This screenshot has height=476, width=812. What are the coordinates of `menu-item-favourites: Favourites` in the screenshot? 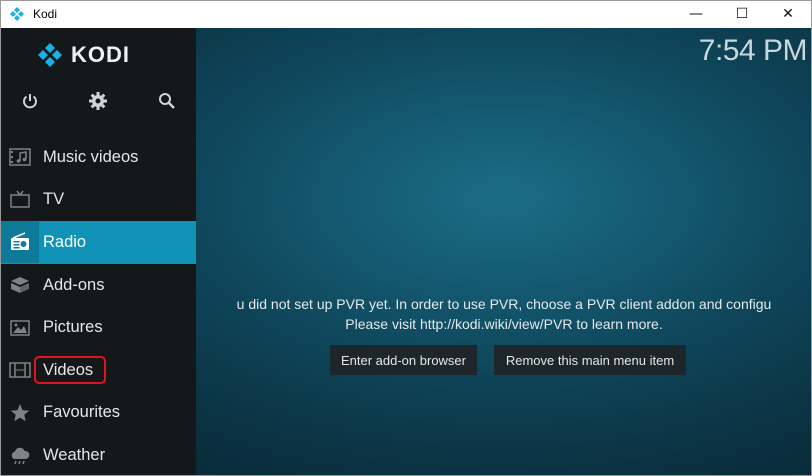 It's located at (98, 413).